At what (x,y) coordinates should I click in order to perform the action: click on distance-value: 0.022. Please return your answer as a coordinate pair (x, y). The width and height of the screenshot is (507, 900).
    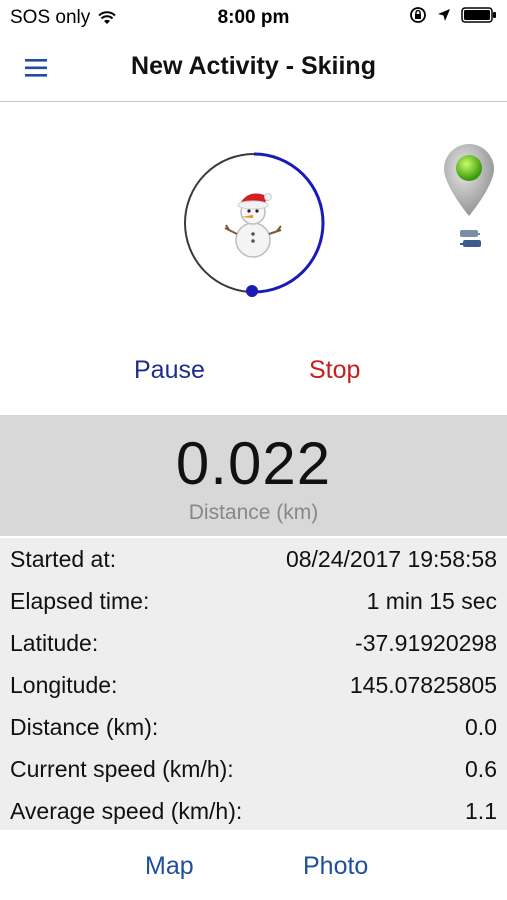
    Looking at the image, I should click on (253, 463).